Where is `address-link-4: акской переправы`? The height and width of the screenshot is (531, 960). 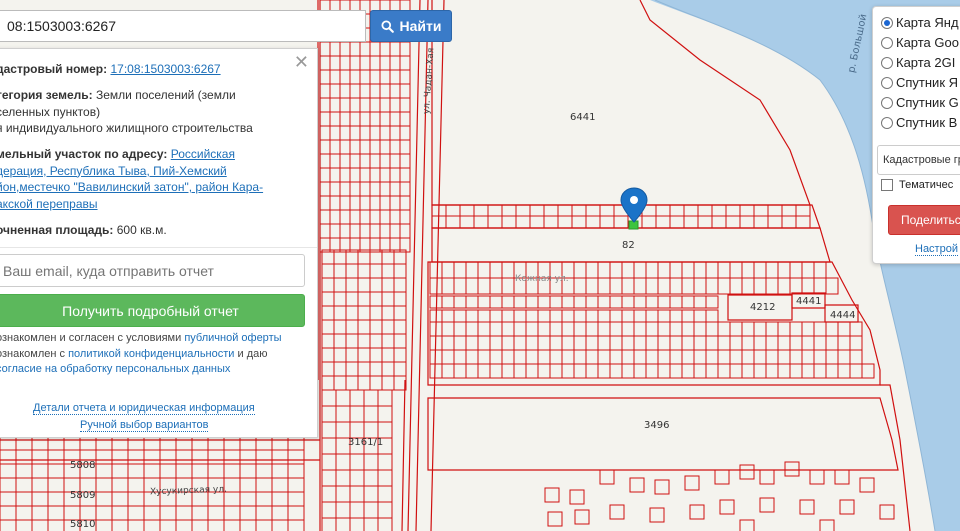
address-link-4: акской переправы is located at coordinates (49, 204).